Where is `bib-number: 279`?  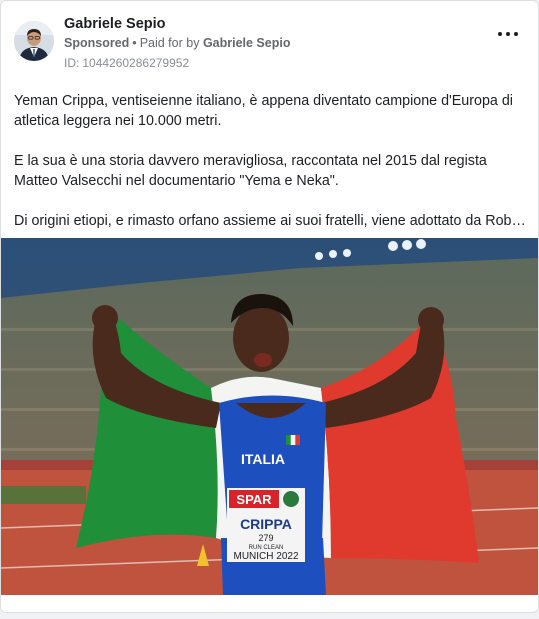 bib-number: 279 is located at coordinates (265, 538).